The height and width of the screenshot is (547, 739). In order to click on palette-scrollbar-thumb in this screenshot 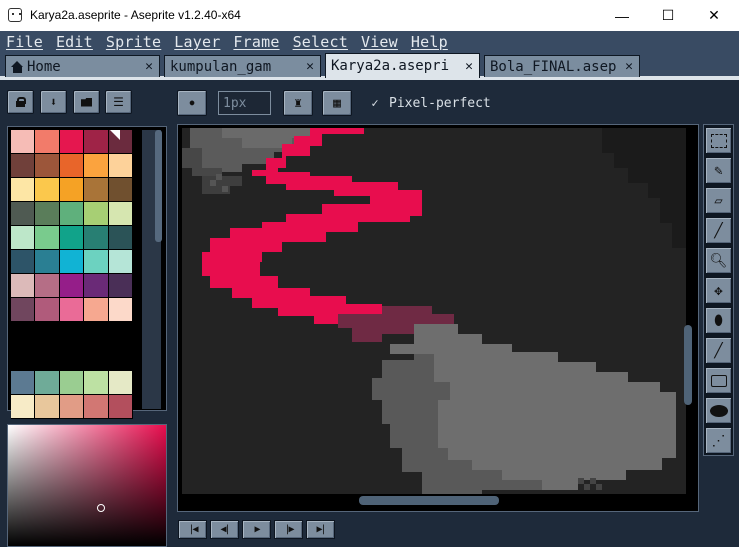, I will do `click(158, 186)`.